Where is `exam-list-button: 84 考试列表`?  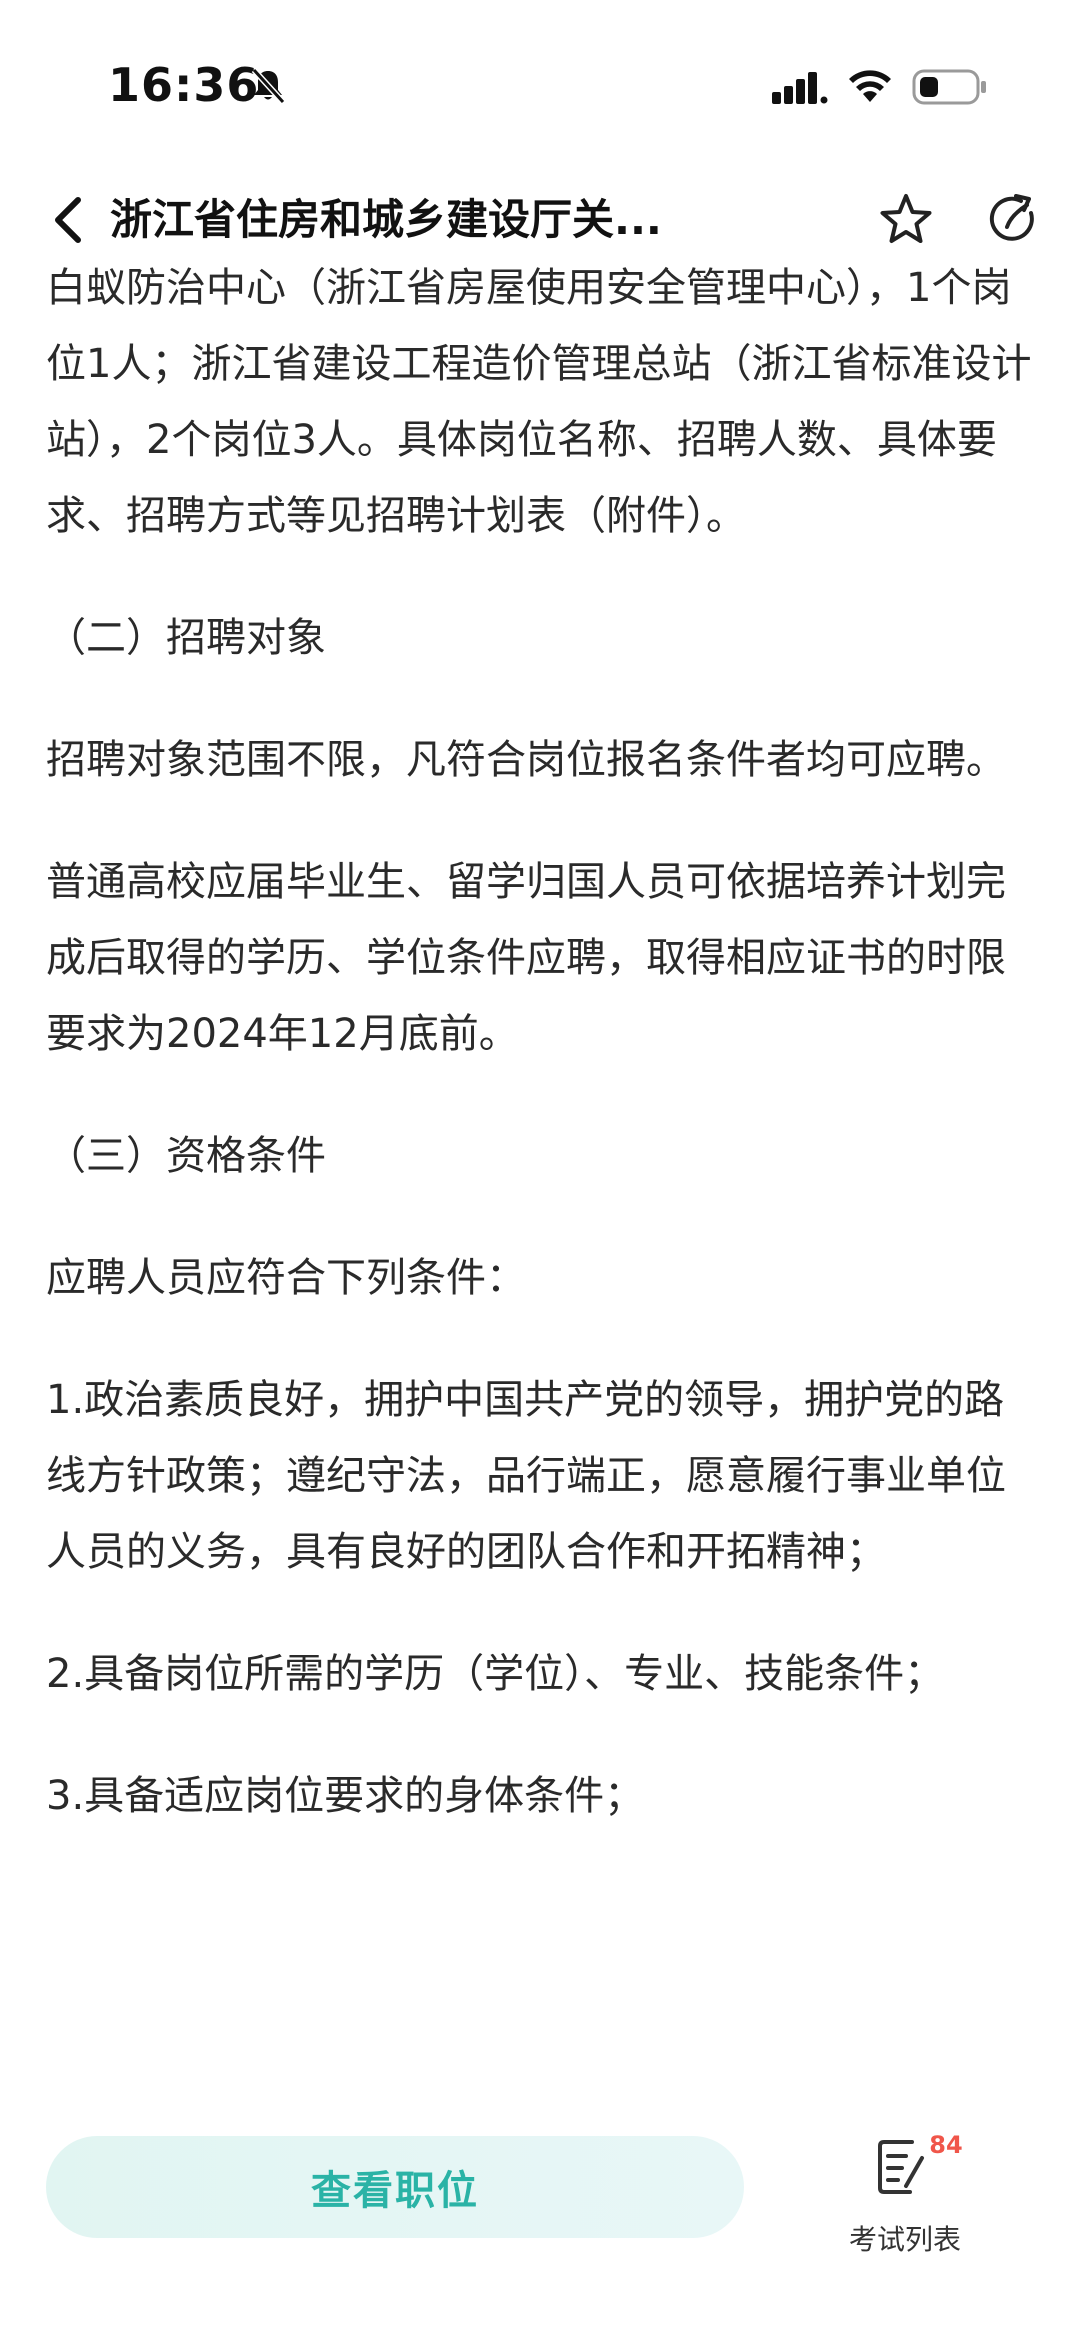
exam-list-button: 84 考试列表 is located at coordinates (905, 2198).